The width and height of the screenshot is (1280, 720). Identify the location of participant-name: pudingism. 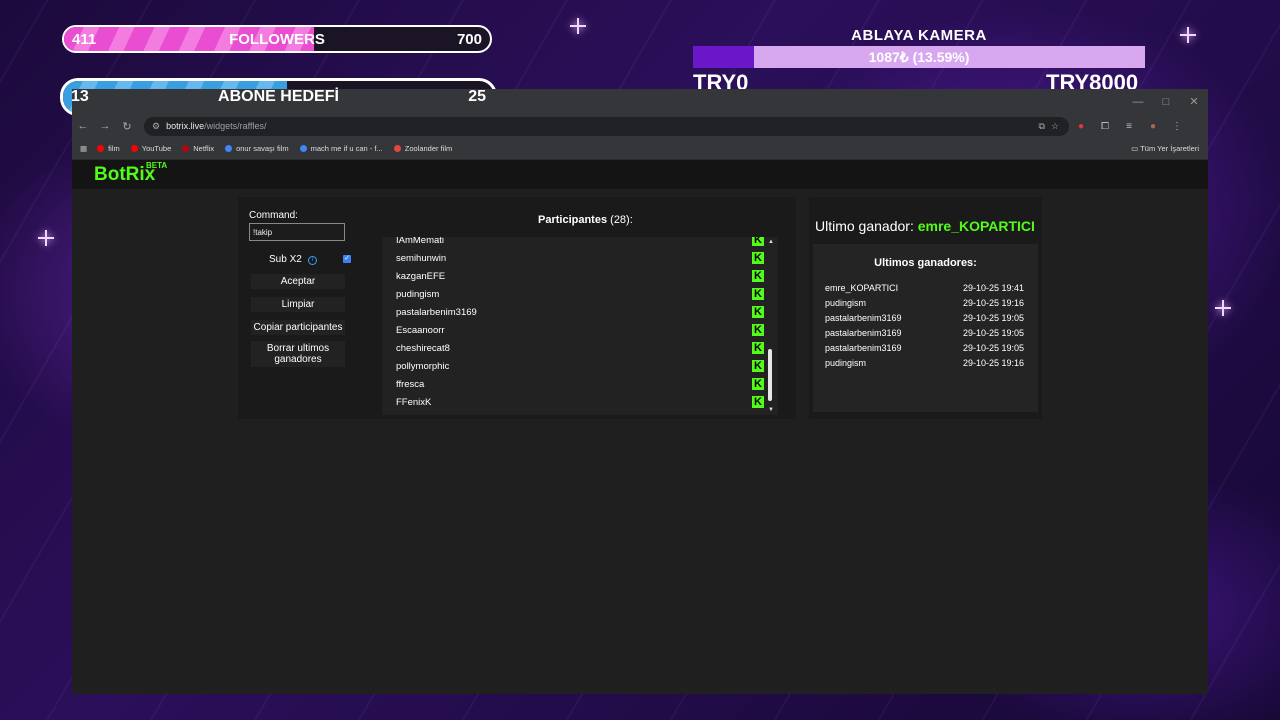
(418, 294).